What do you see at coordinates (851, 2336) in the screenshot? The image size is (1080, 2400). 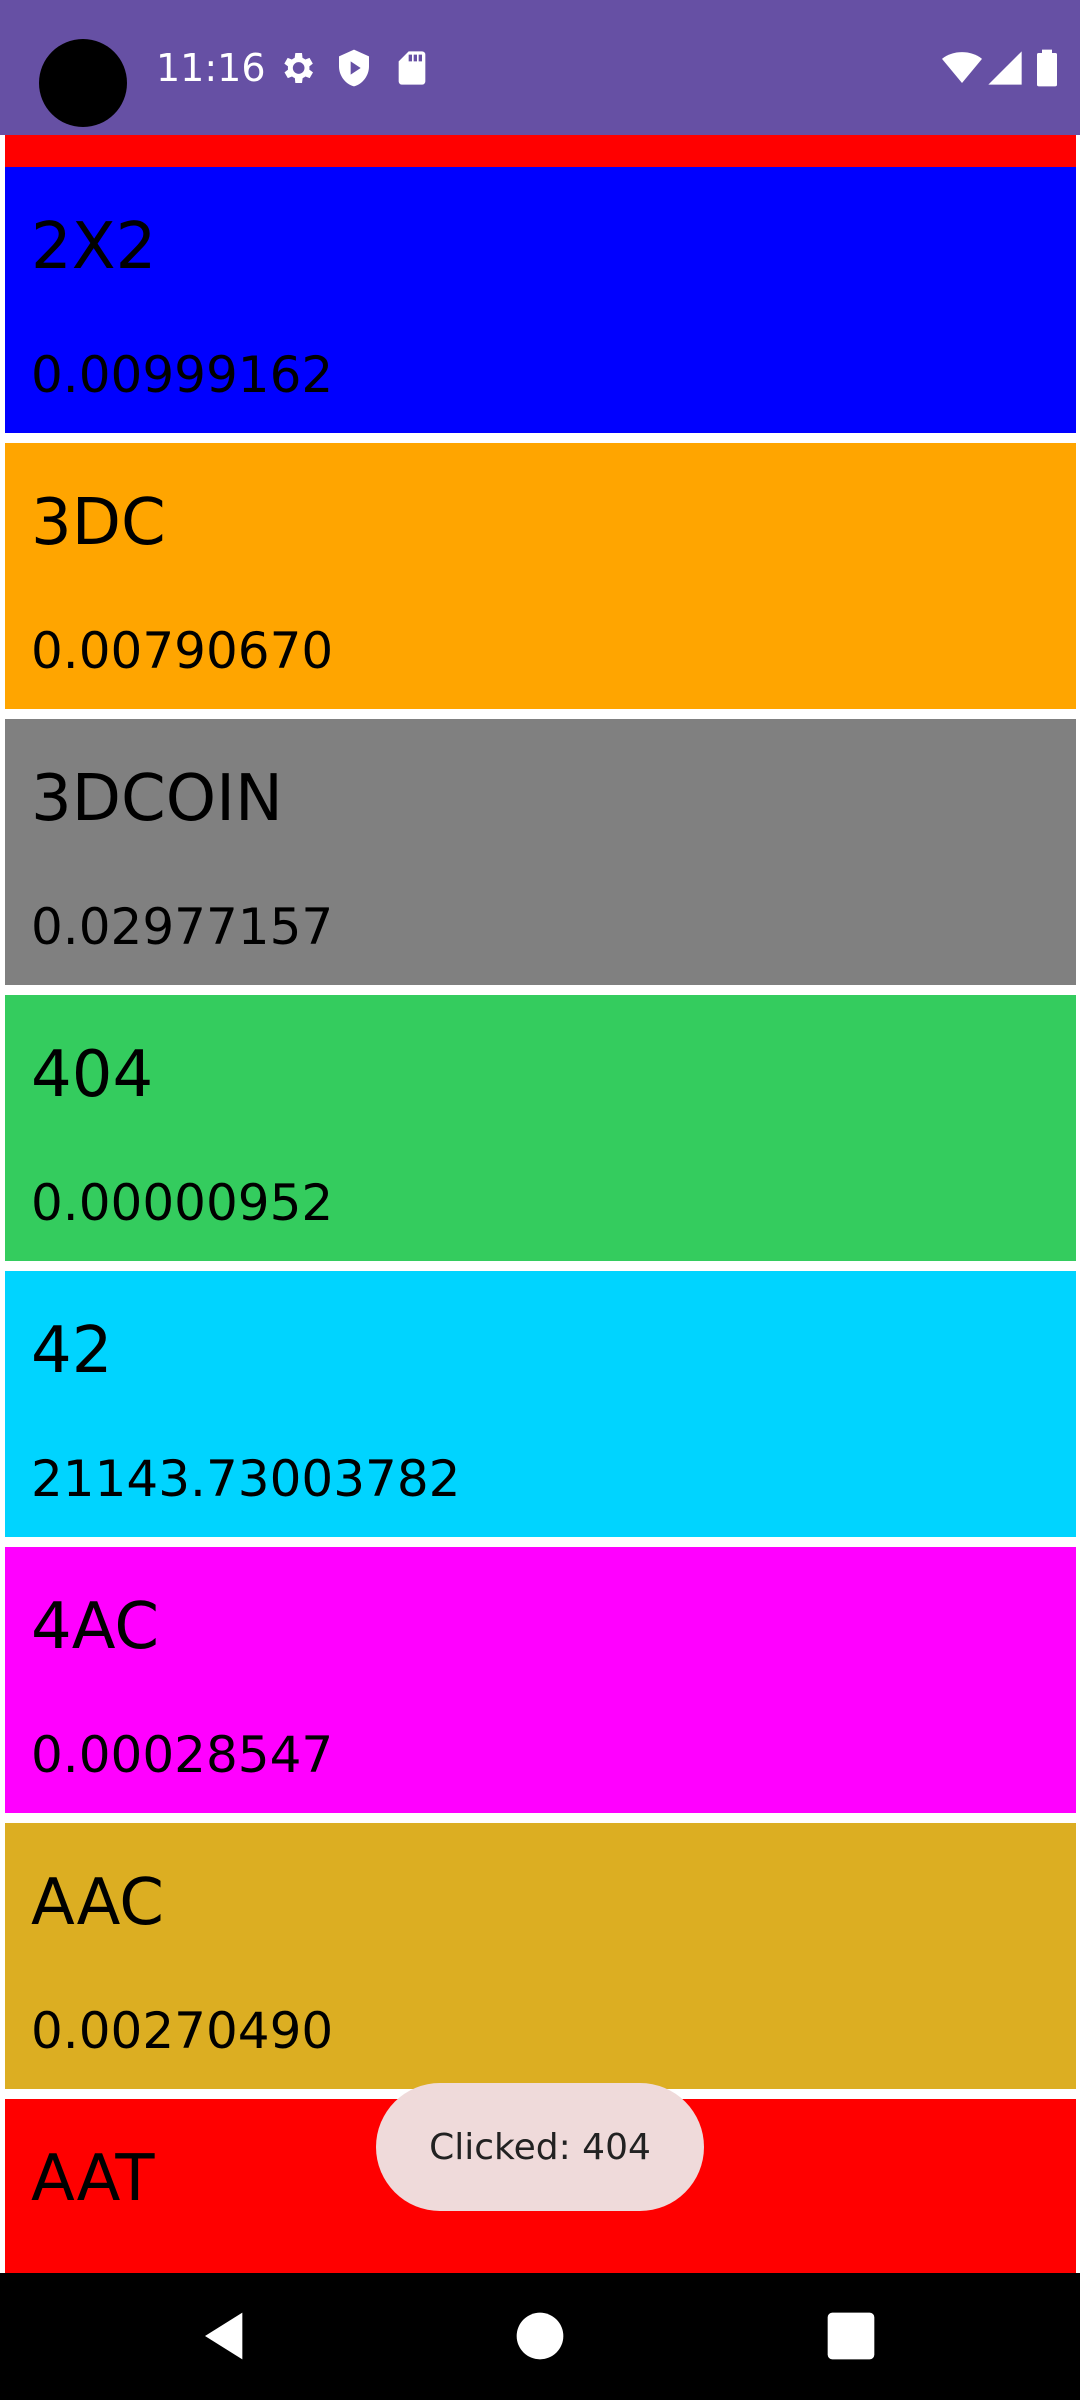 I see `recents-icon` at bounding box center [851, 2336].